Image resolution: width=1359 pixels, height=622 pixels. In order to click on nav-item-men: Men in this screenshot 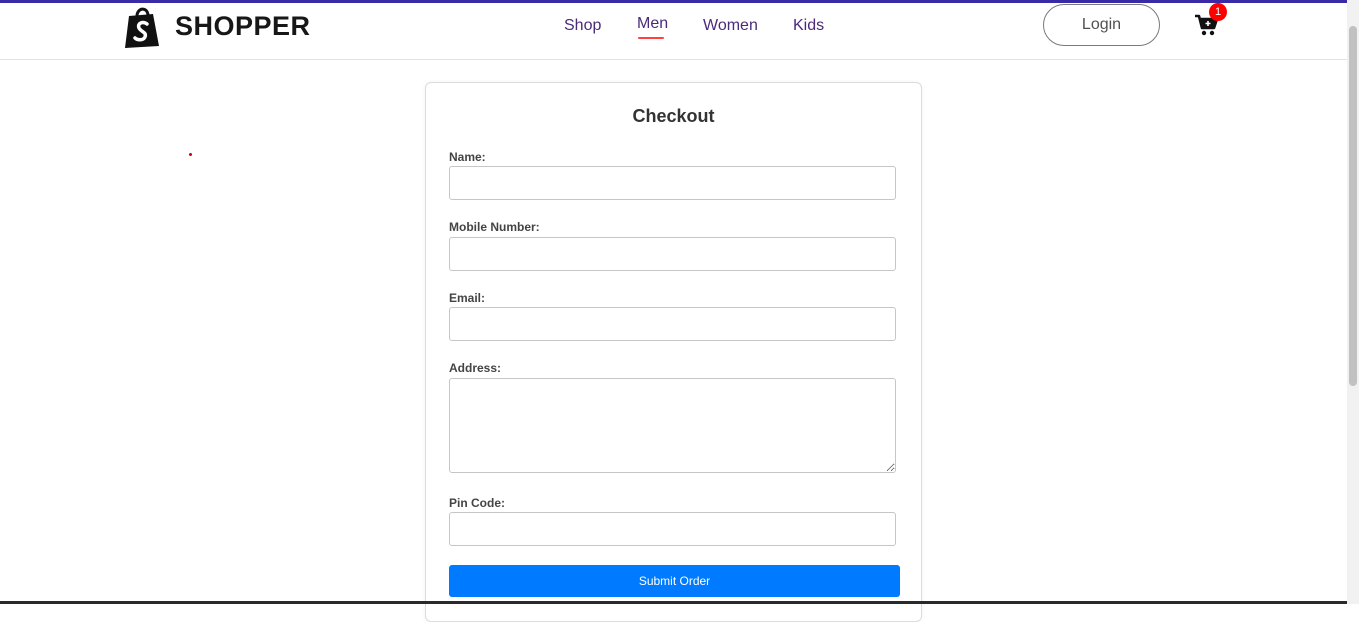, I will do `click(652, 23)`.